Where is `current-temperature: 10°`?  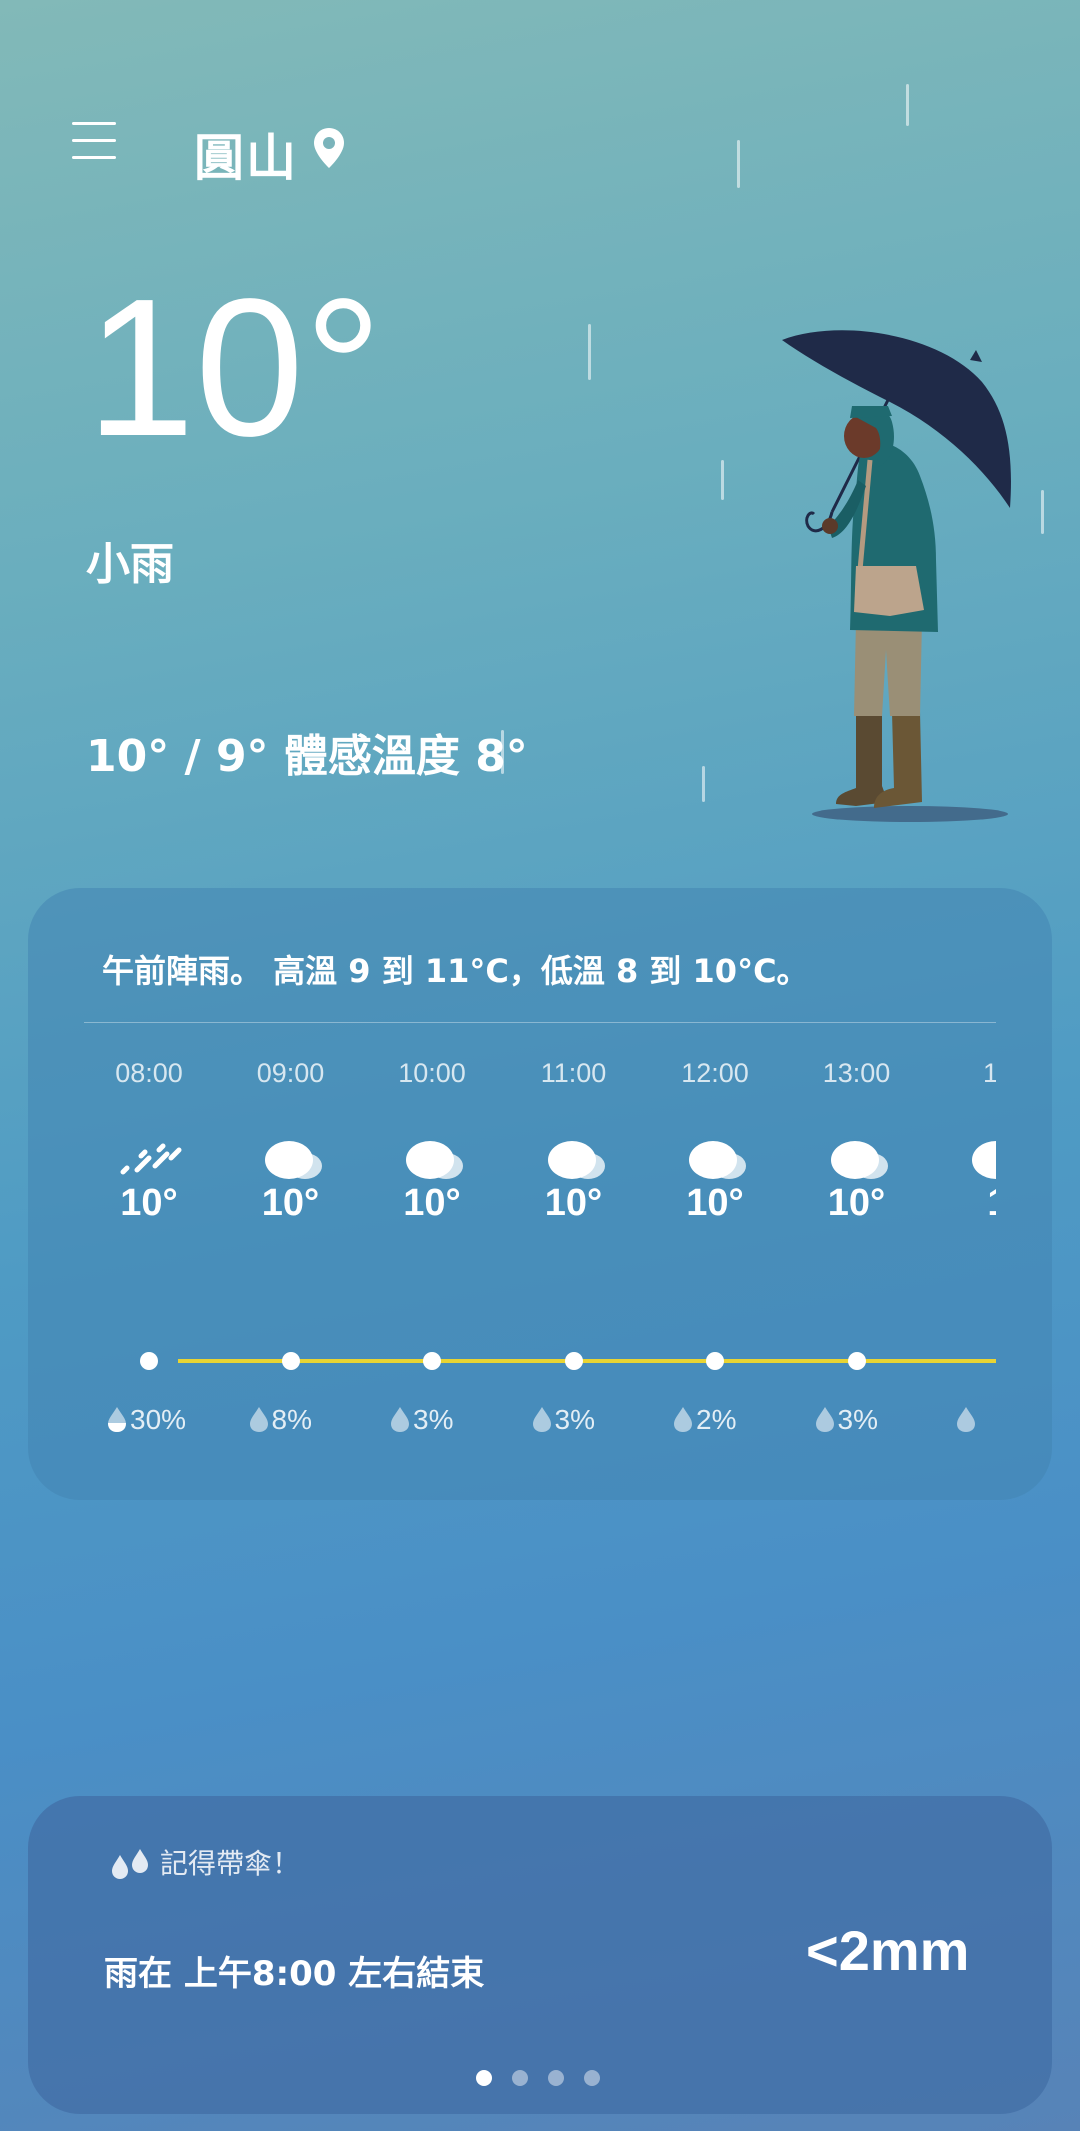 current-temperature: 10° is located at coordinates (234, 367).